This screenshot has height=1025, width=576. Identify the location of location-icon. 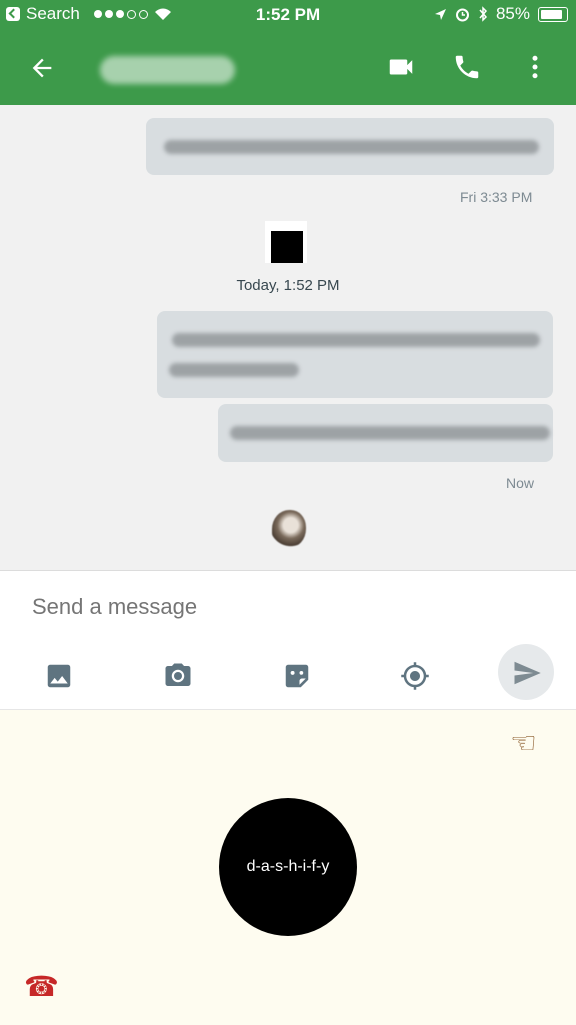
(415, 676).